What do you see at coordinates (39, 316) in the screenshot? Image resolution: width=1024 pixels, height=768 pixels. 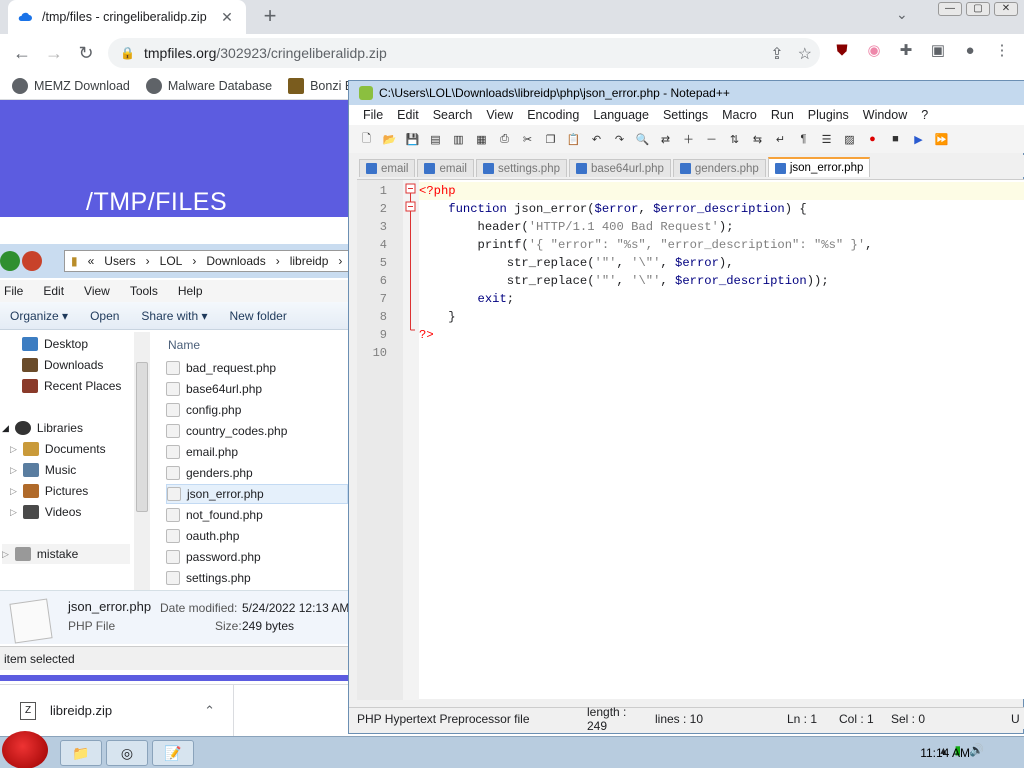 I see `organize-button: Organize ▾` at bounding box center [39, 316].